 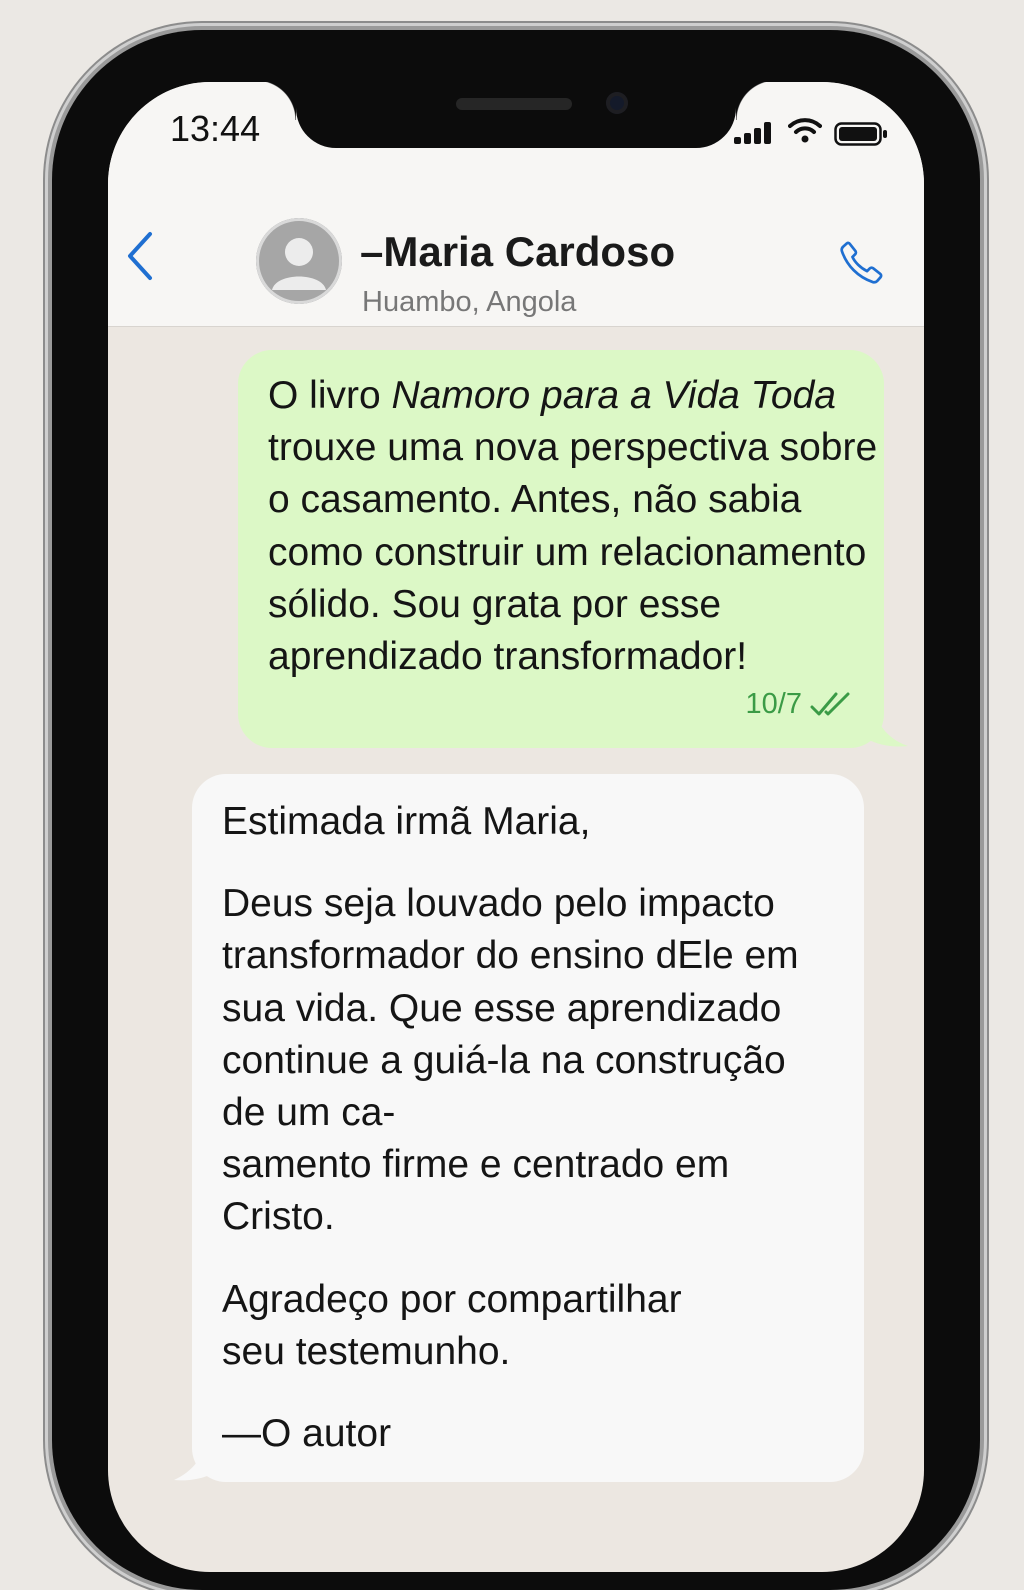 What do you see at coordinates (805, 130) in the screenshot?
I see `wifi-icon` at bounding box center [805, 130].